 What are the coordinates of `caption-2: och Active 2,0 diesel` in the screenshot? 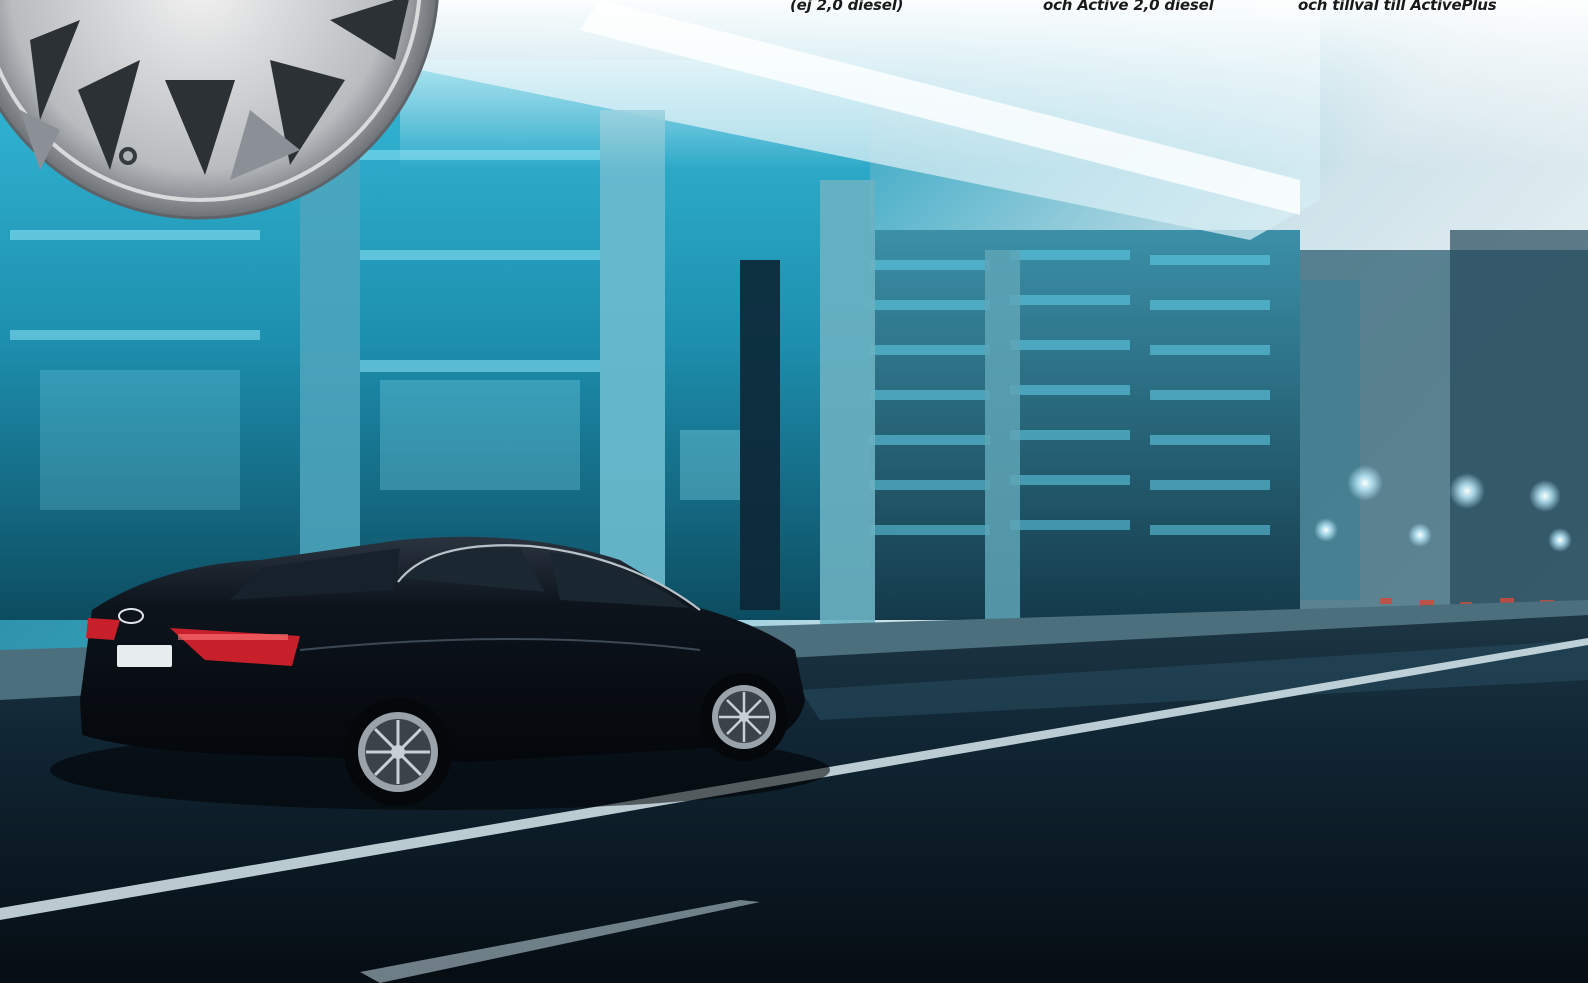 It's located at (1128, 7).